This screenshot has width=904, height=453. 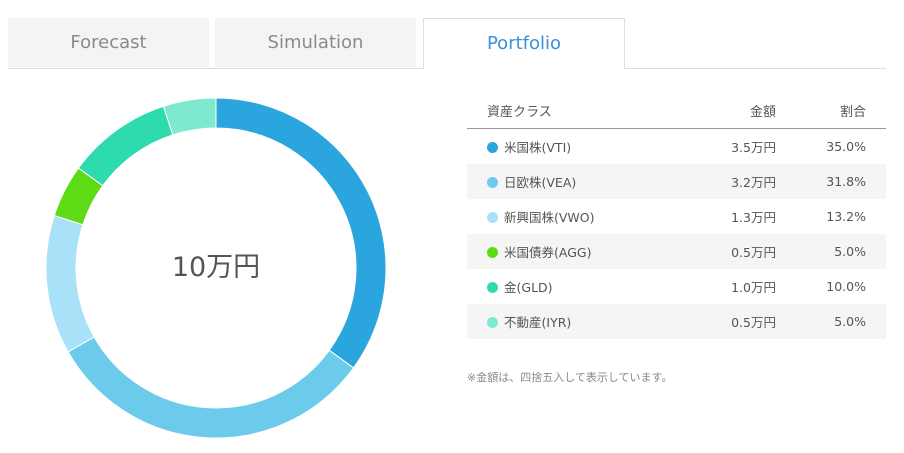 I want to click on amount-cell: 1.0万円, so click(x=753, y=287).